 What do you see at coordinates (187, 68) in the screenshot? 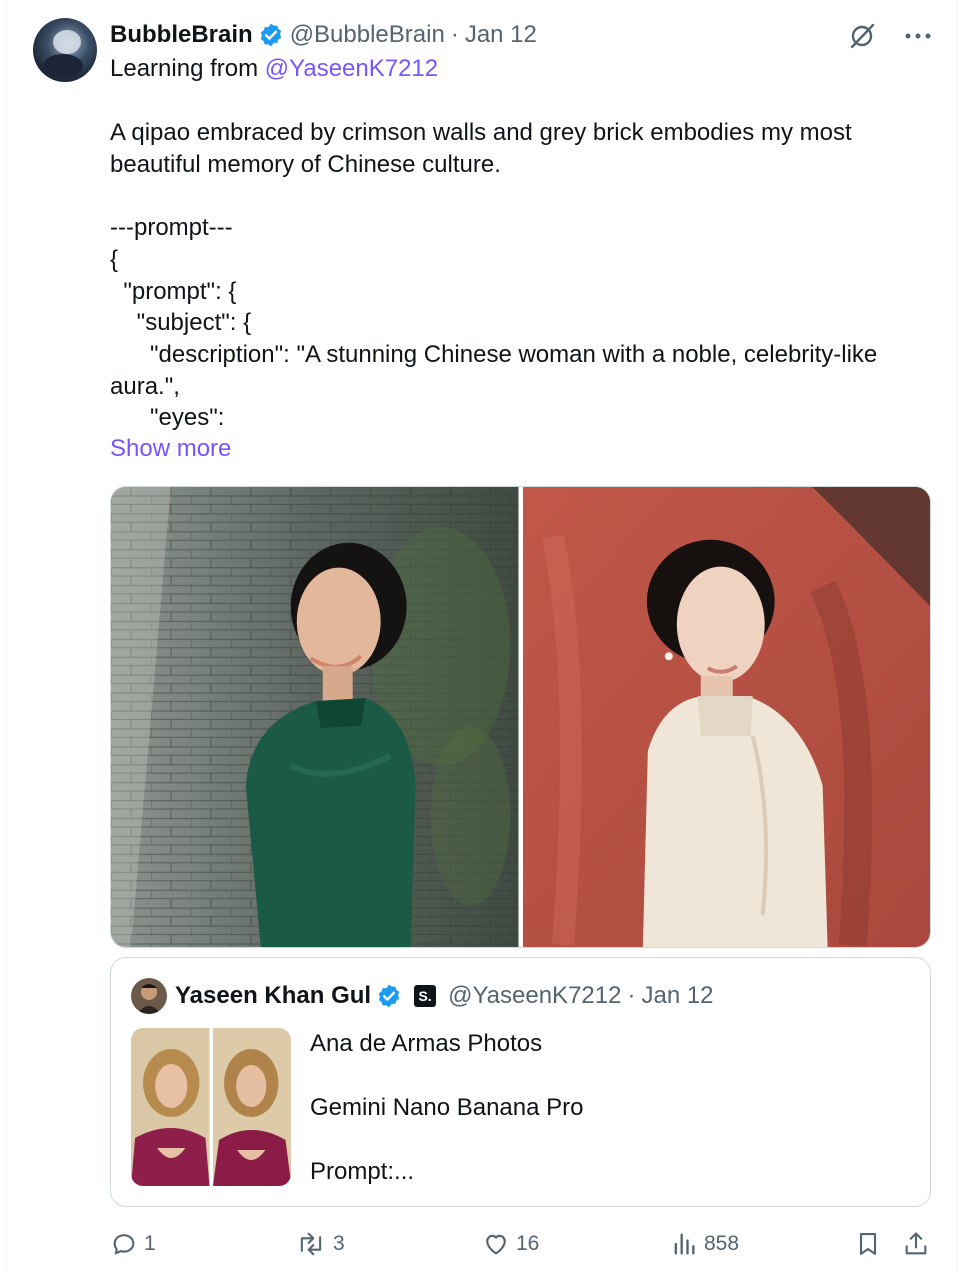
I see `learning-prefix: Learning from` at bounding box center [187, 68].